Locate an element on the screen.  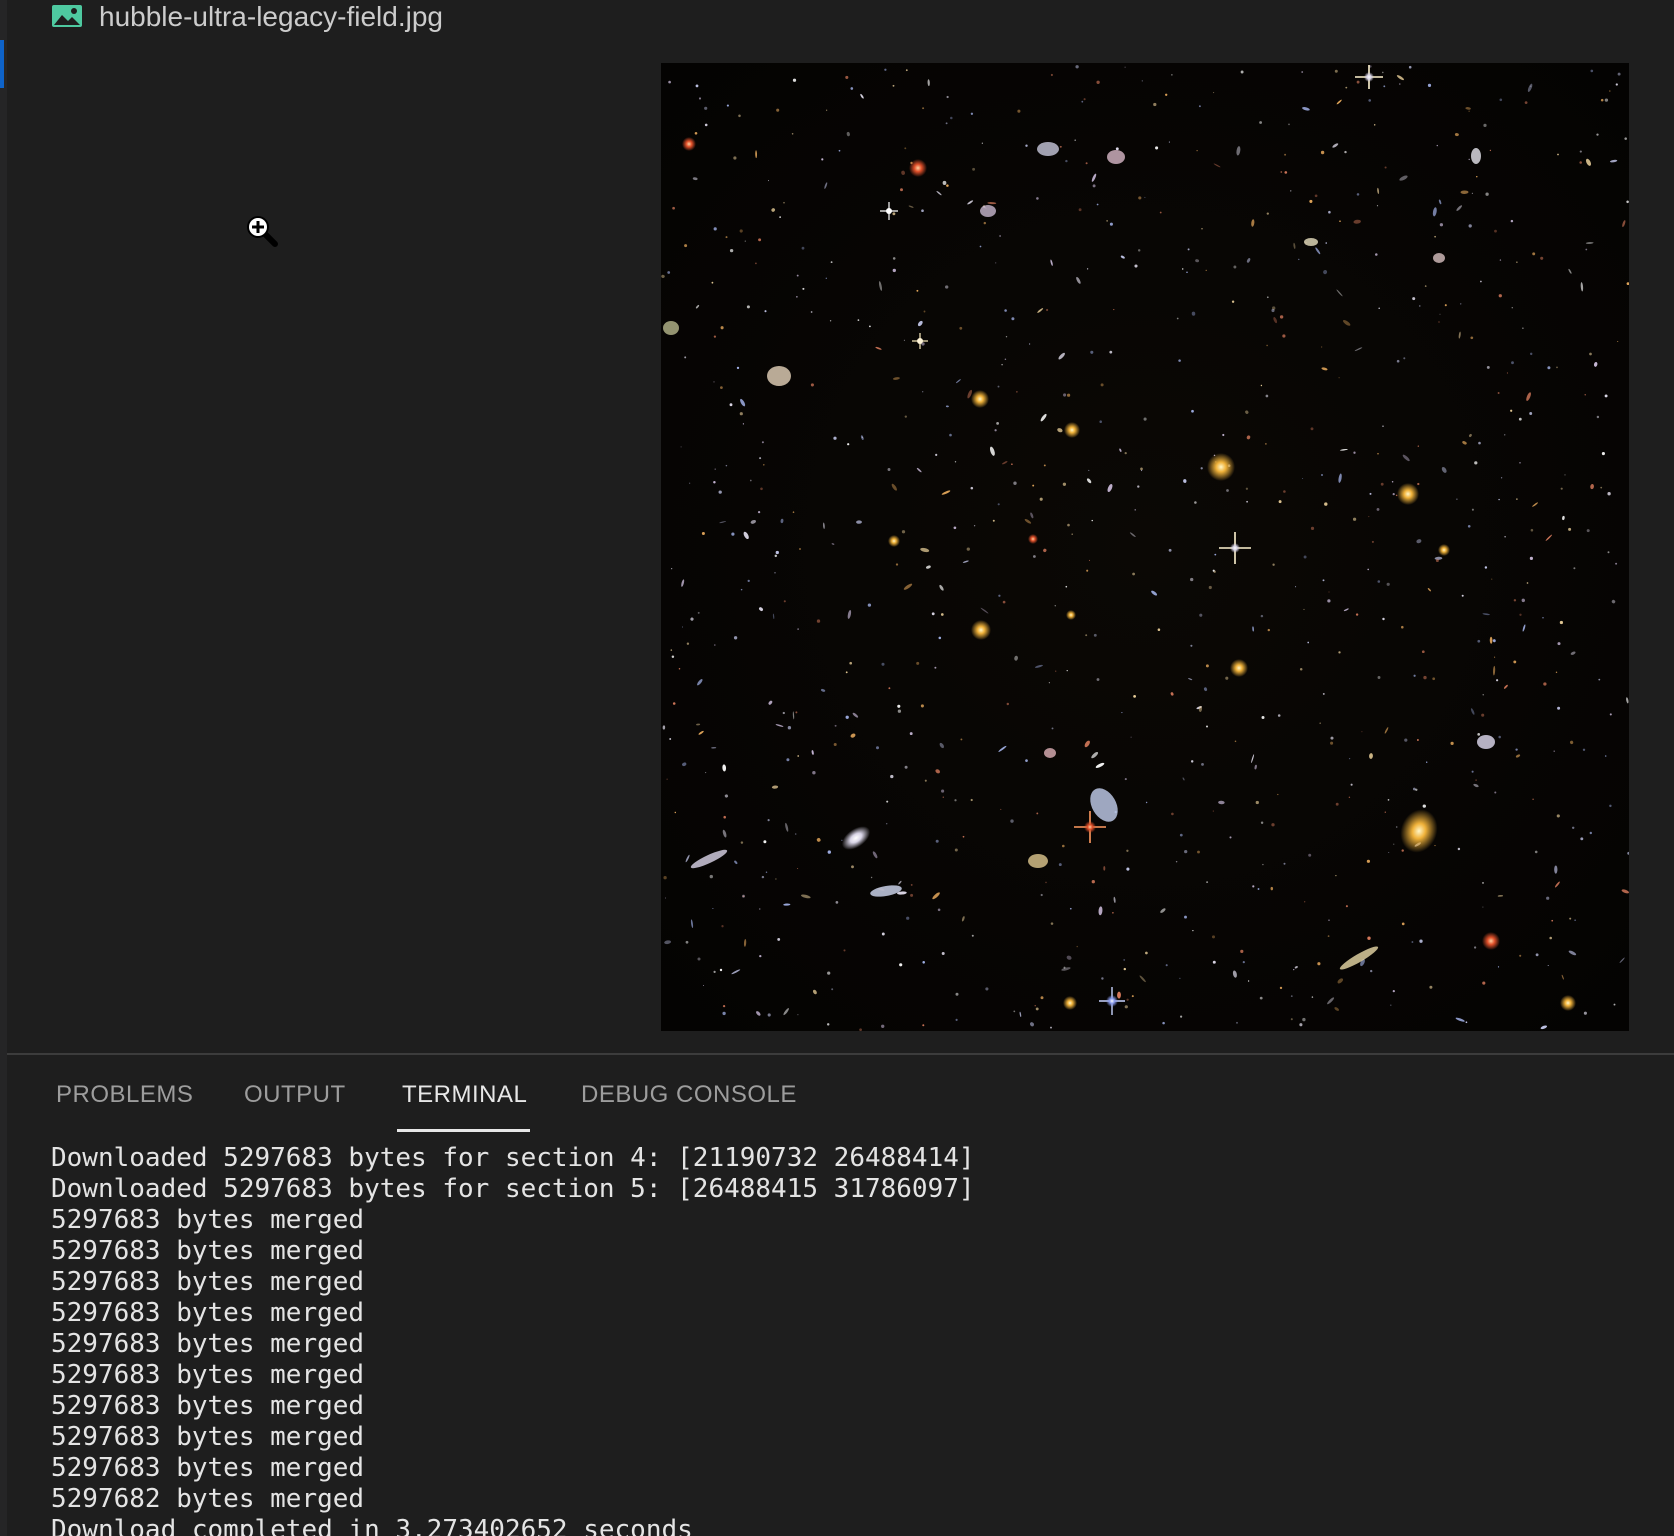
terminal-line: 5297682 bytes merged is located at coordinates (208, 1499).